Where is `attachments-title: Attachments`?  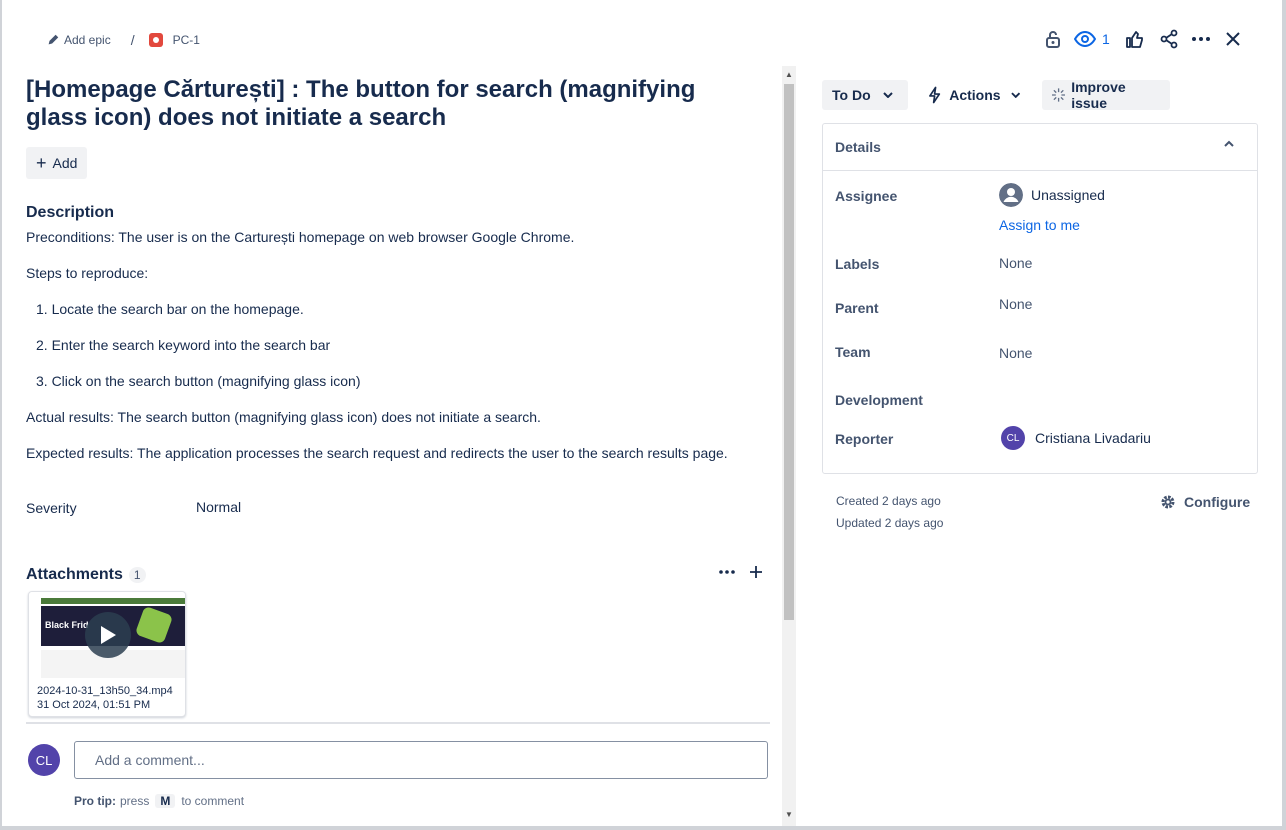
attachments-title: Attachments is located at coordinates (74, 574).